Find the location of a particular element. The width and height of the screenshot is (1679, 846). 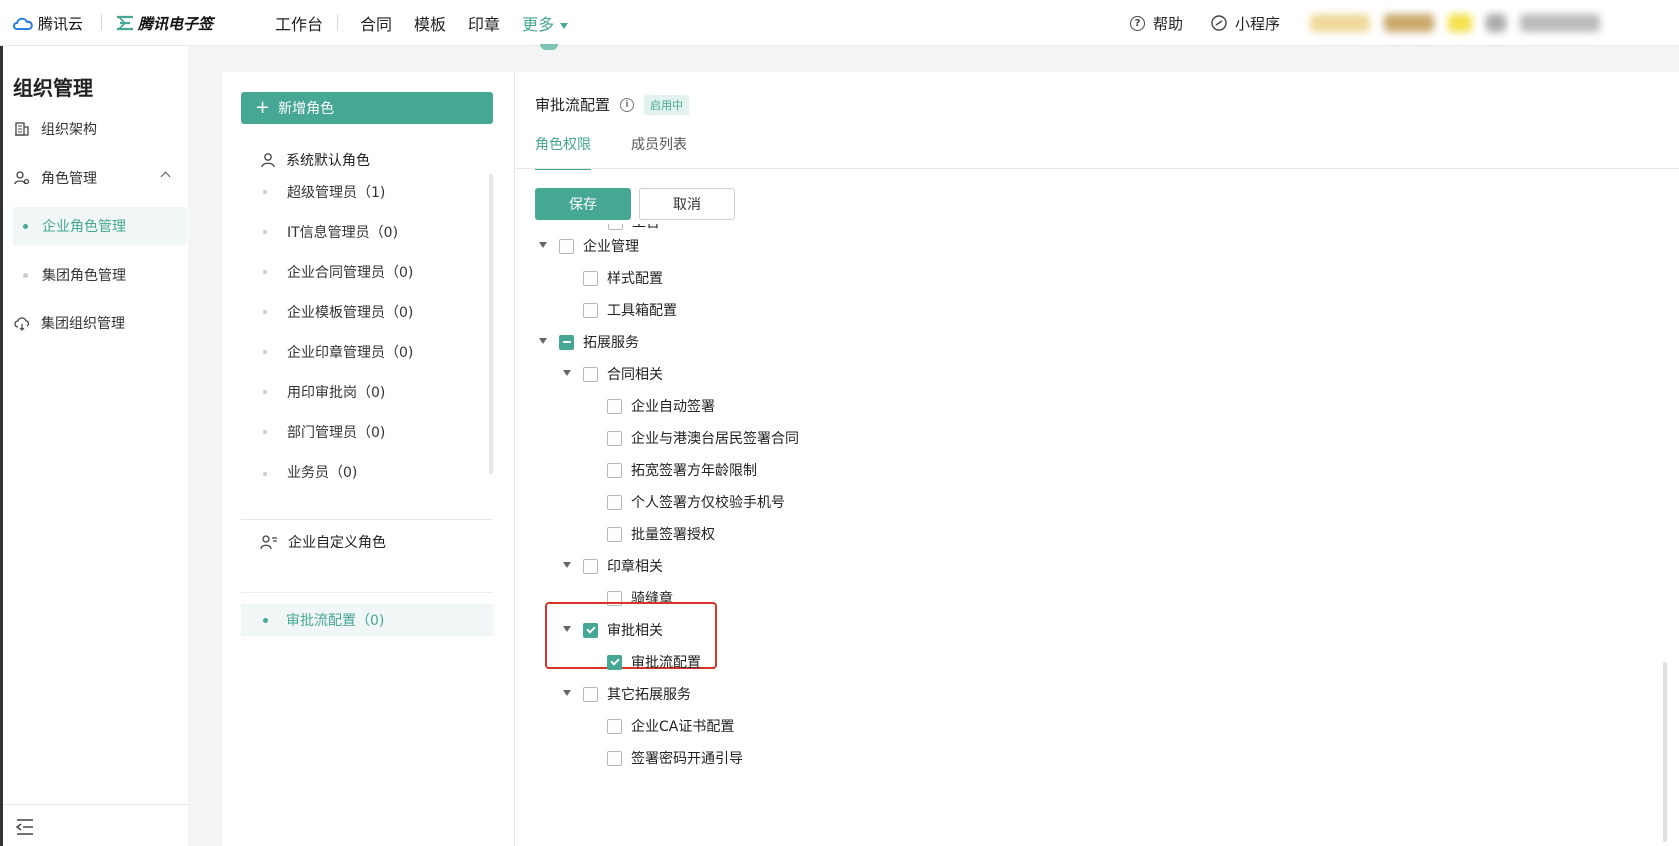

info-icon: i is located at coordinates (627, 104).